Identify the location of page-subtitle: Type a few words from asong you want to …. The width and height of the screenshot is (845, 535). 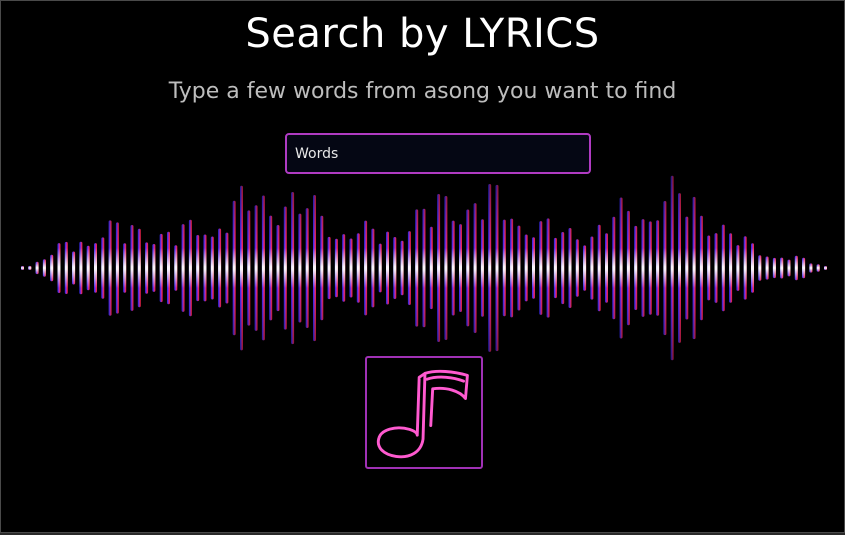
(422, 91).